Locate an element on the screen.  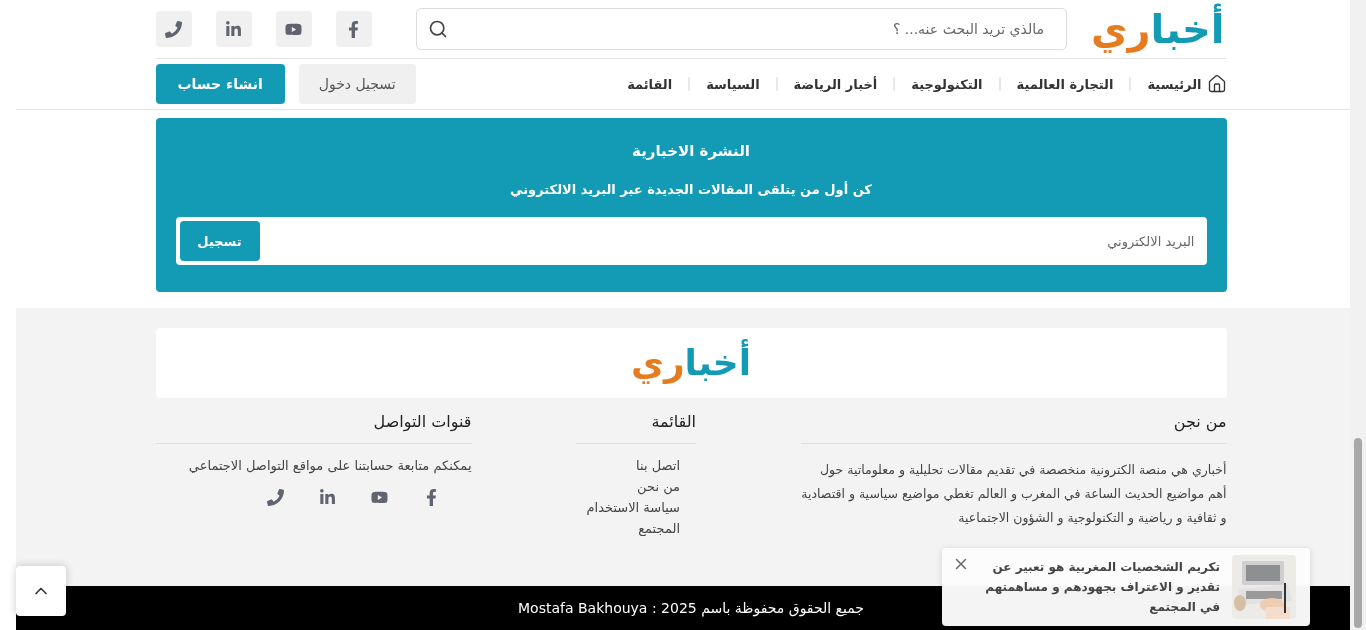
newsletter-subtitle: كن أول من يتلقى المقالات الجديدة عبر البريد الالكتروني is located at coordinates (691, 189).